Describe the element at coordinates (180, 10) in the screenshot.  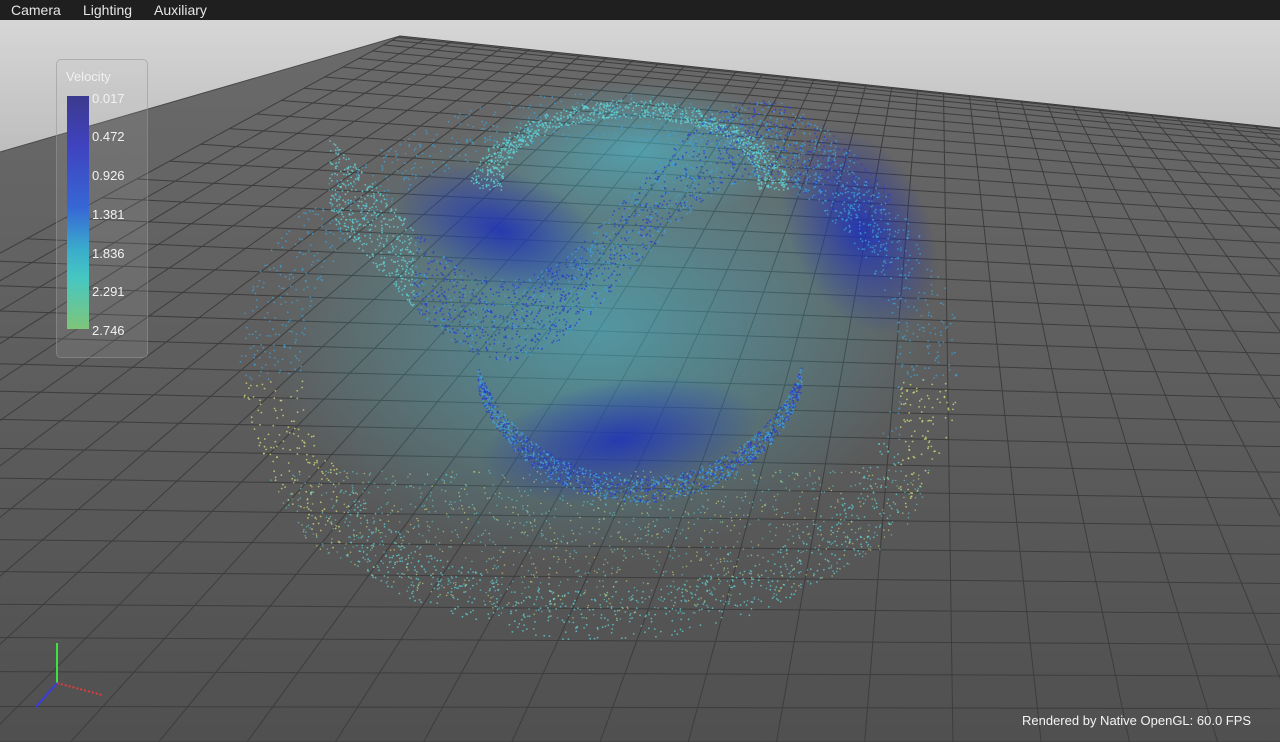
I see `menu-auxiliary: Auxiliary` at that location.